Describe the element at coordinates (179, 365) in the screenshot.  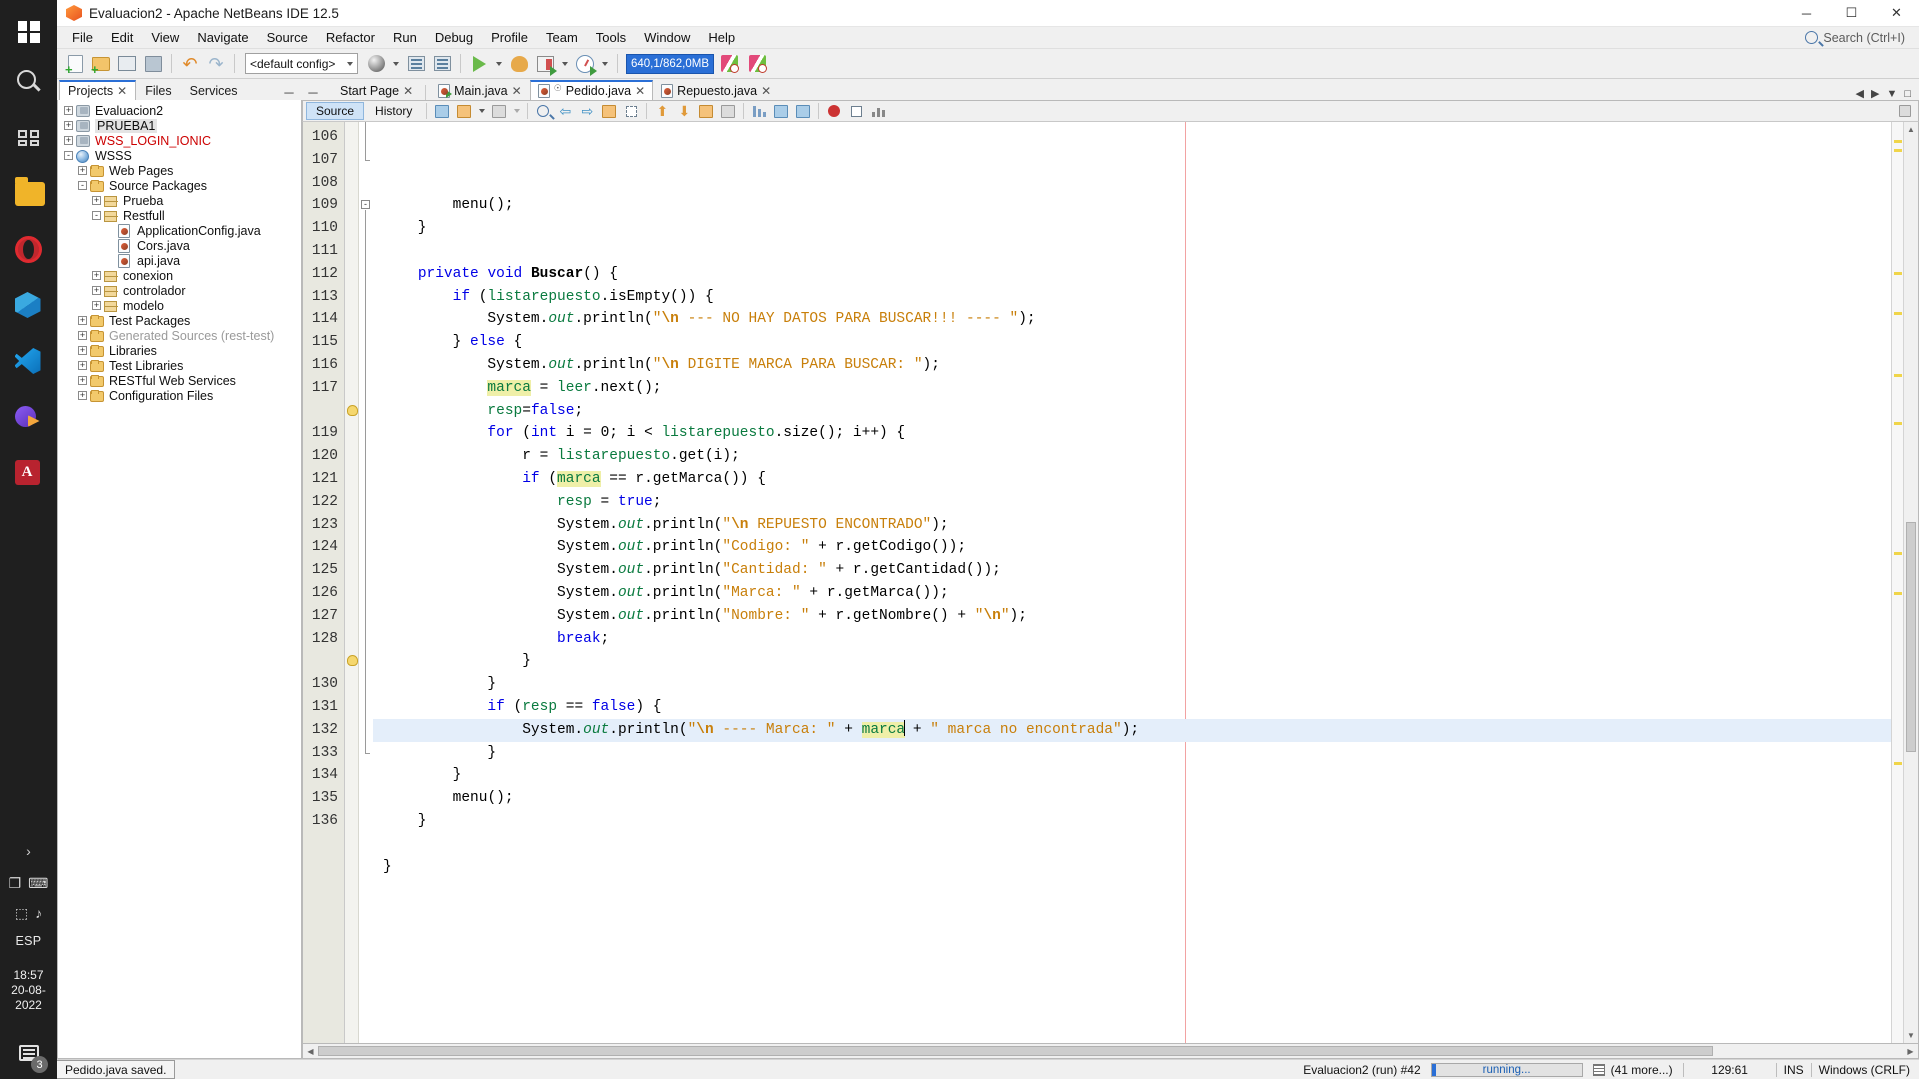
I see `tree-node: + Test Libraries` at that location.